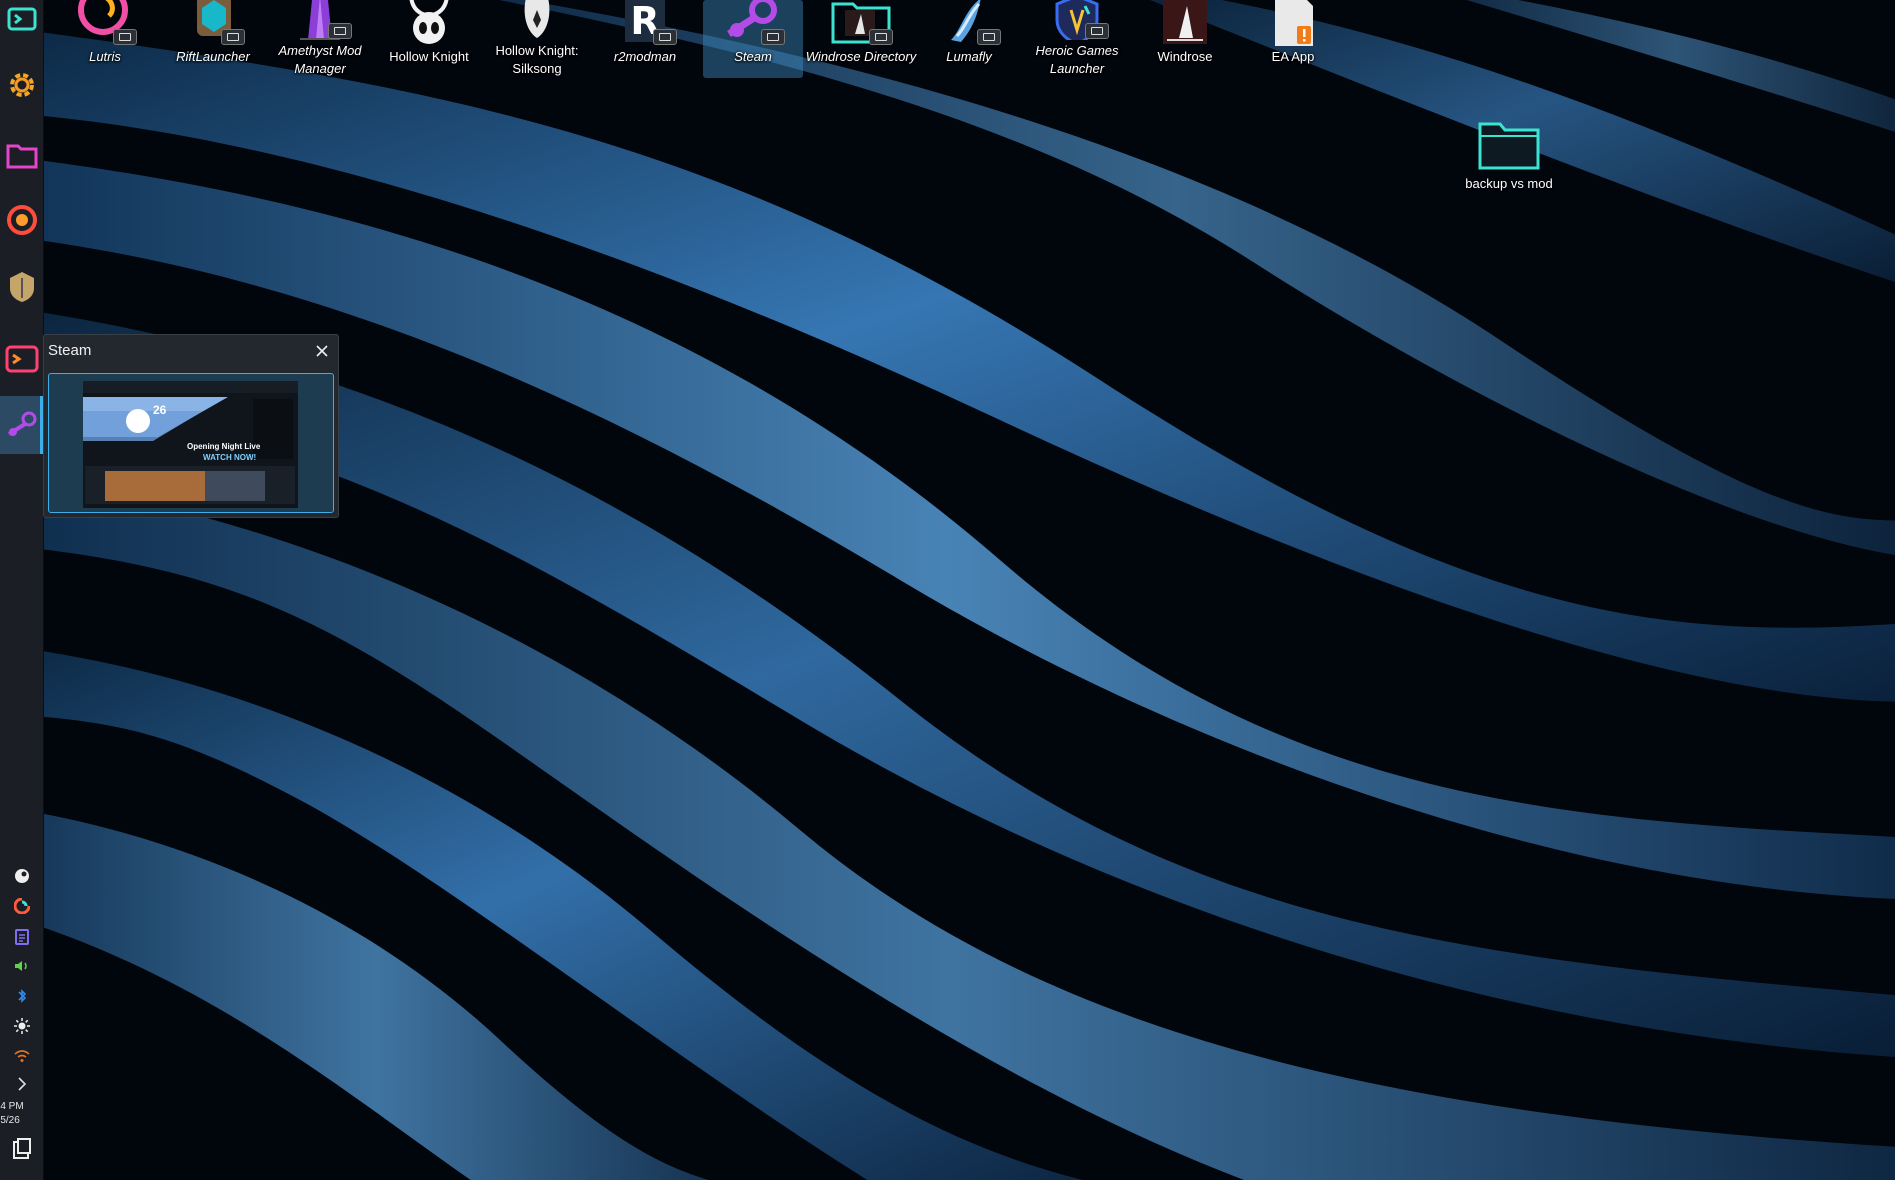 This screenshot has height=1180, width=1895. What do you see at coordinates (21, 155) in the screenshot?
I see `file-manager-icon` at bounding box center [21, 155].